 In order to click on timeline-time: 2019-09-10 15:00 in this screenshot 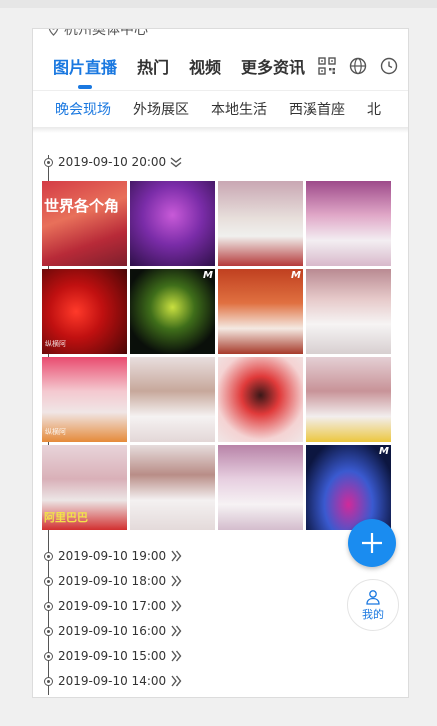, I will do `click(112, 656)`.